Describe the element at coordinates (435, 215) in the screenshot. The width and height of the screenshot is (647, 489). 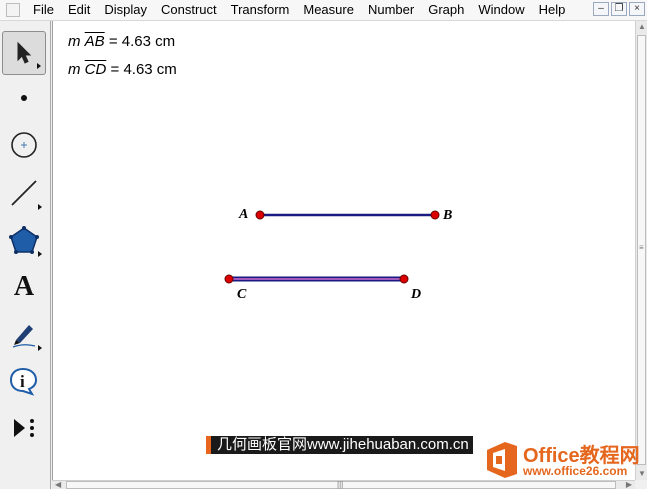
I see `point-b` at that location.